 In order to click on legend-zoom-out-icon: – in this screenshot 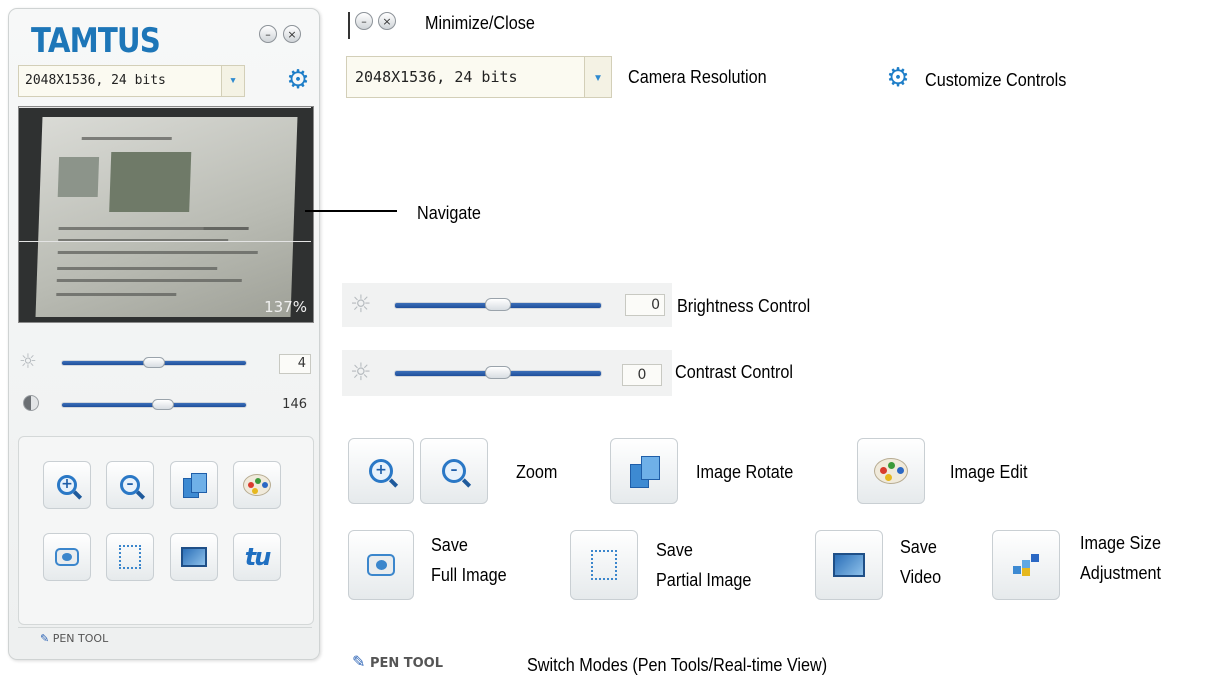, I will do `click(457, 473)`.